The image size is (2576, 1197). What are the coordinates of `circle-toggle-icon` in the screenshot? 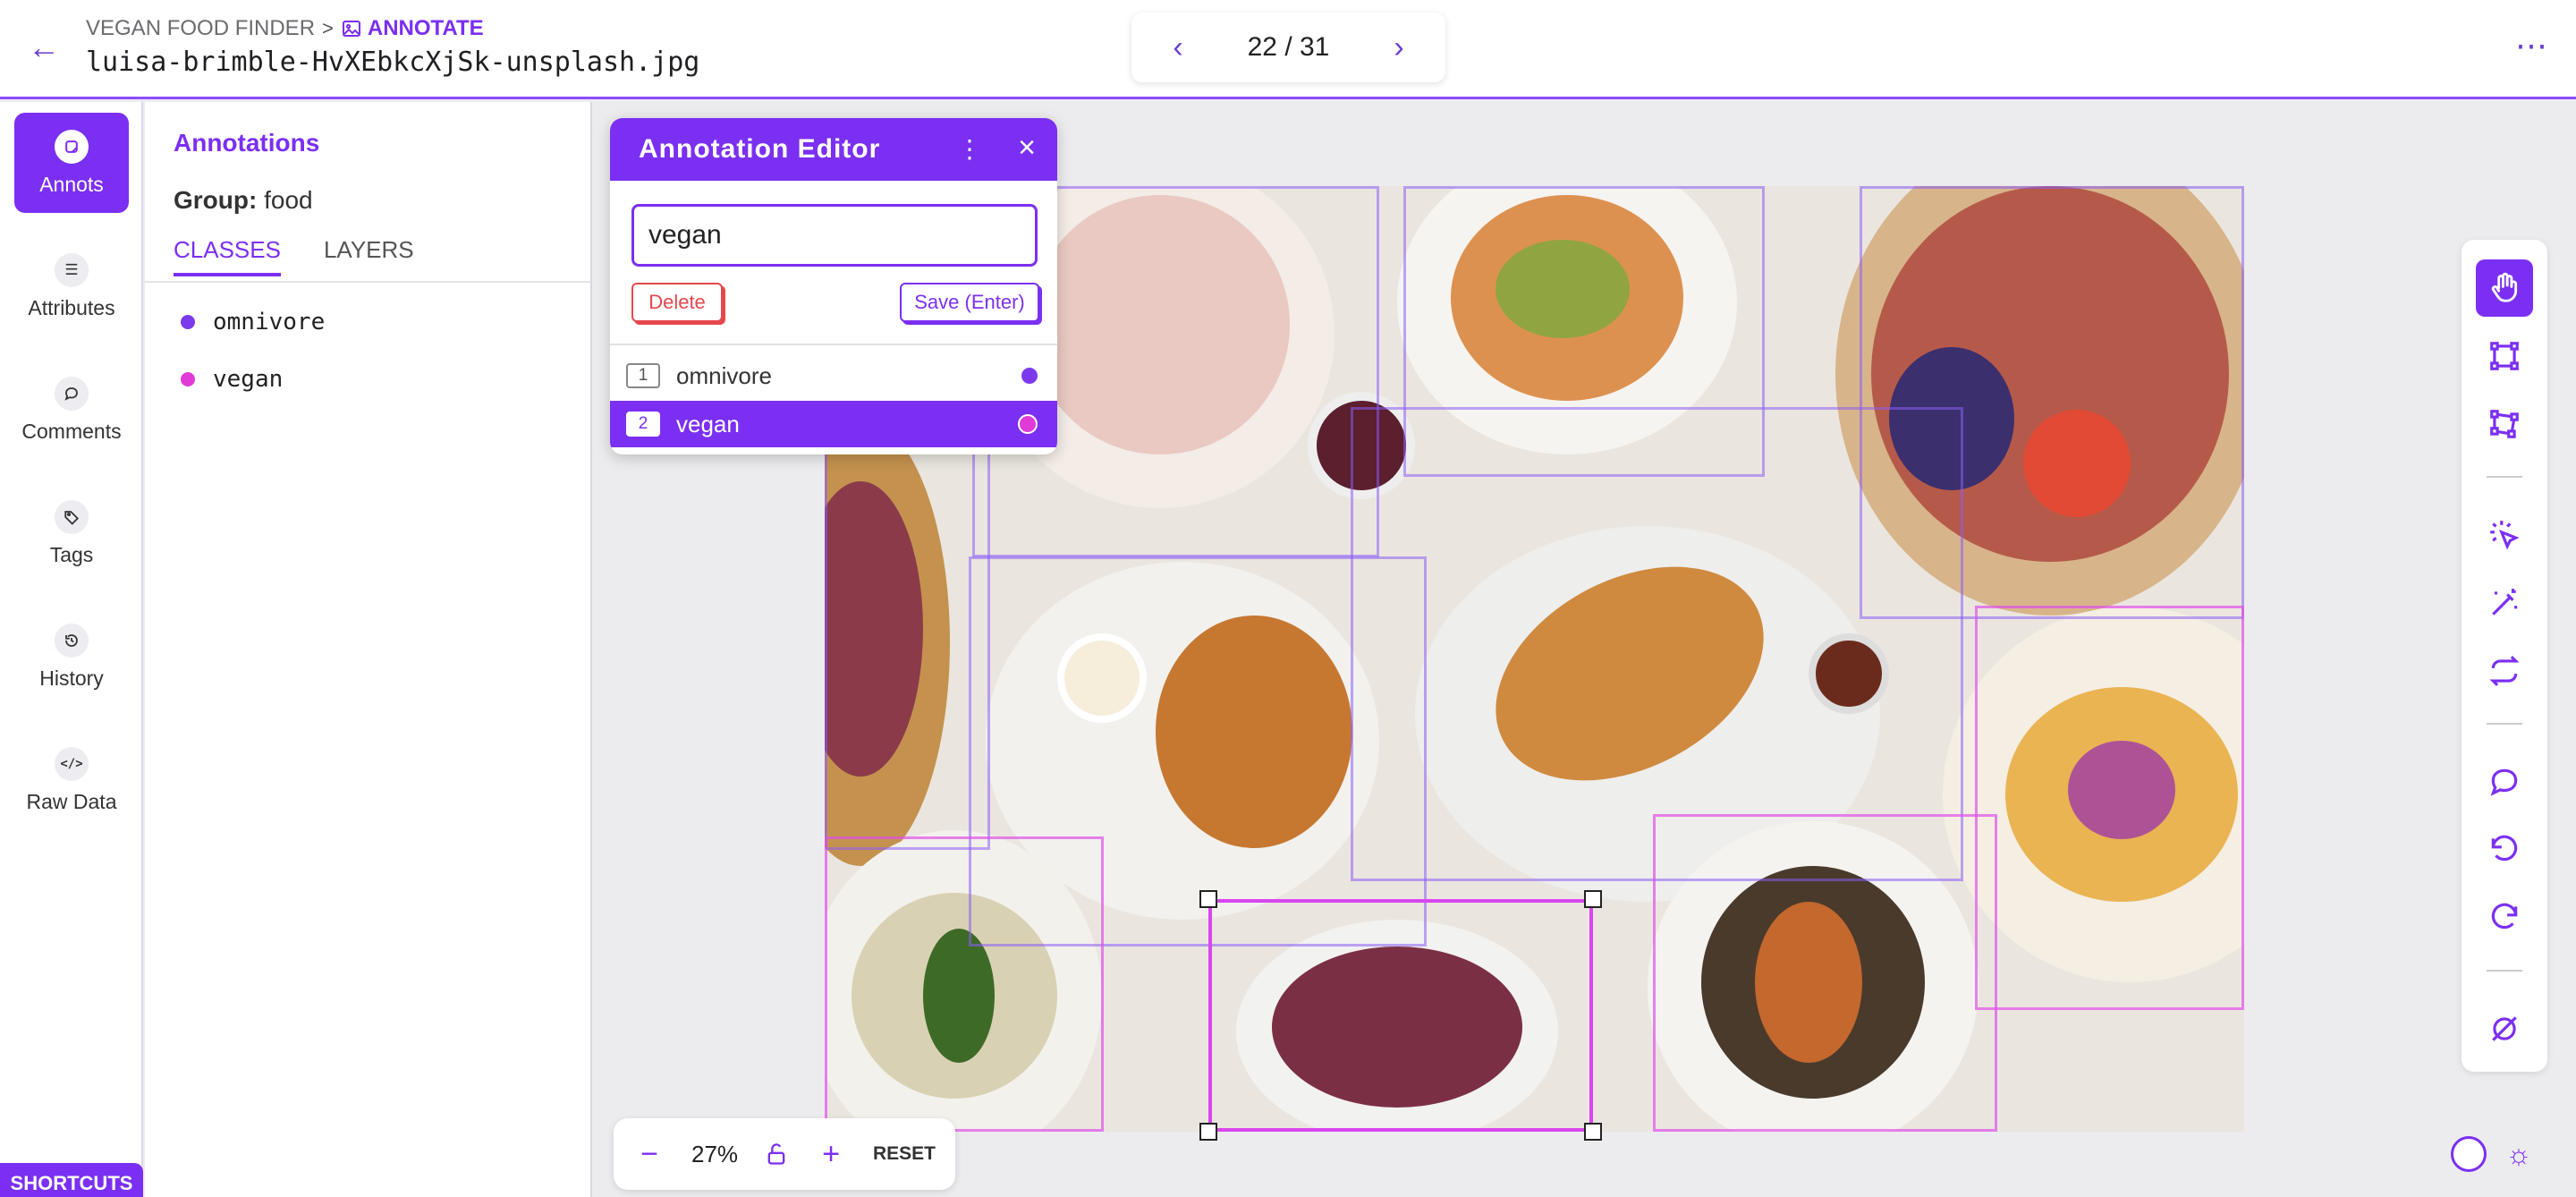 It's located at (2469, 1154).